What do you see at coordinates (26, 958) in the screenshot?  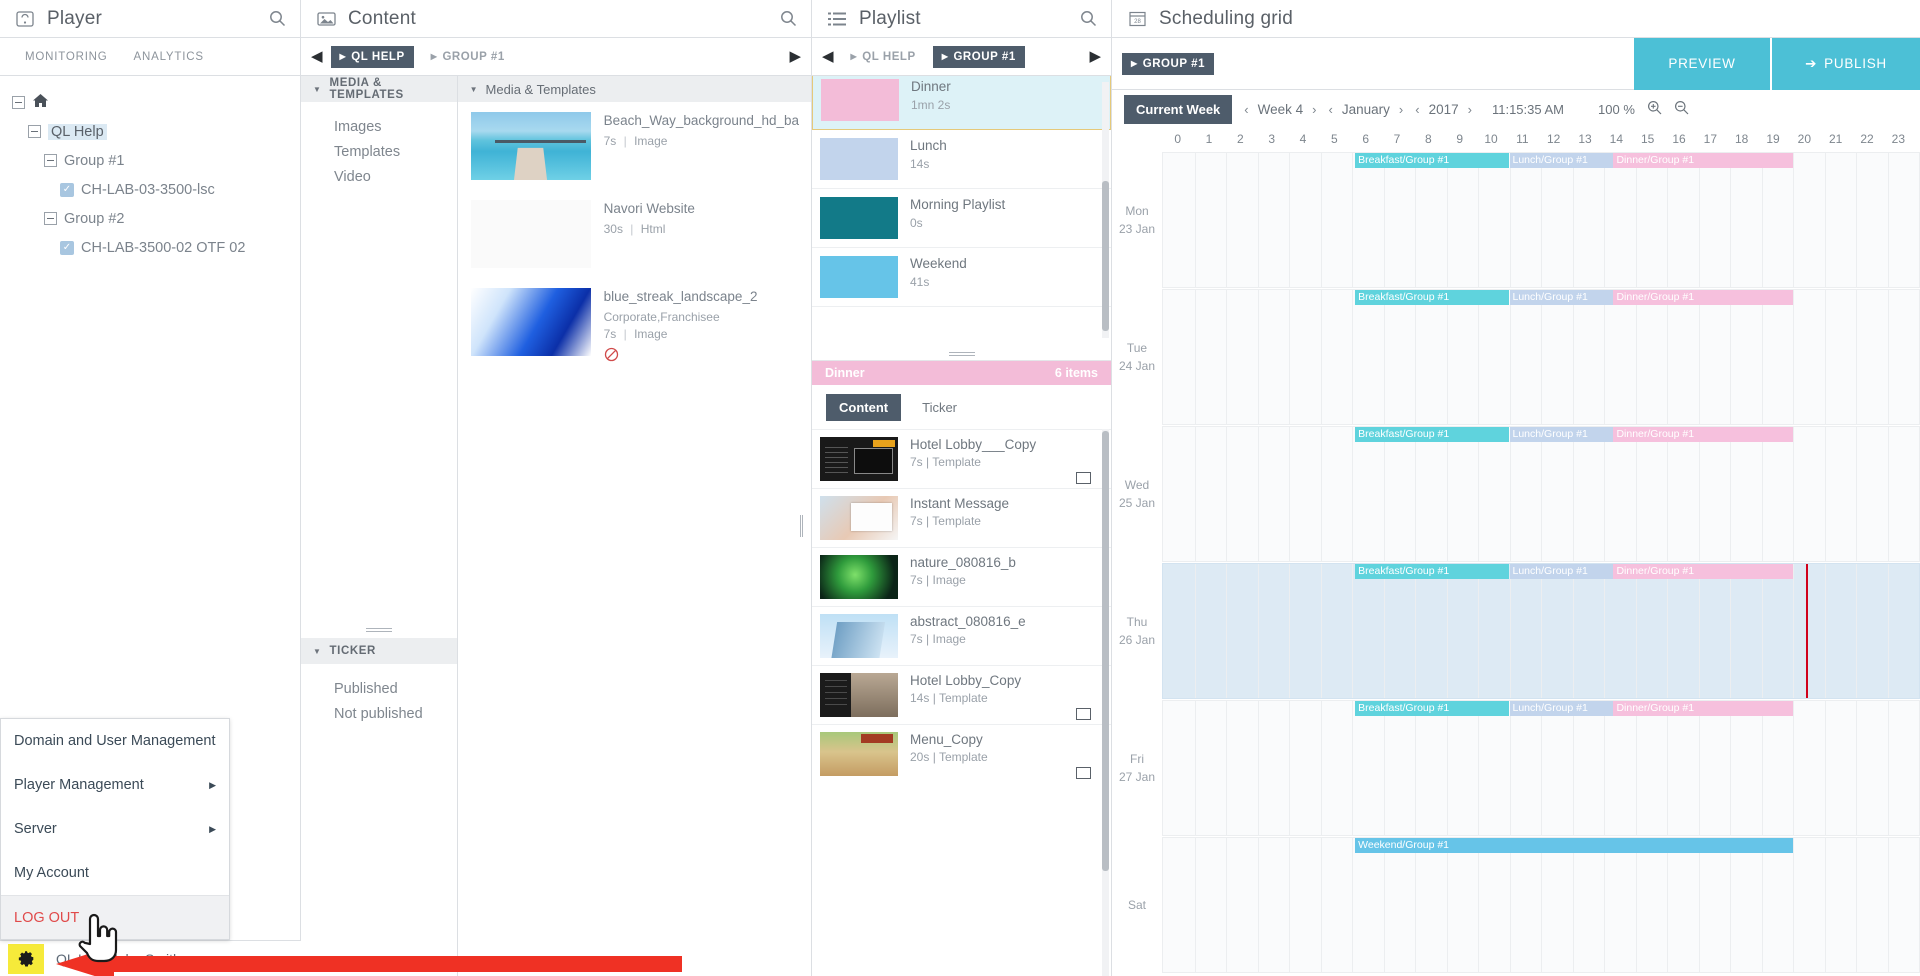 I see `gear-icon` at bounding box center [26, 958].